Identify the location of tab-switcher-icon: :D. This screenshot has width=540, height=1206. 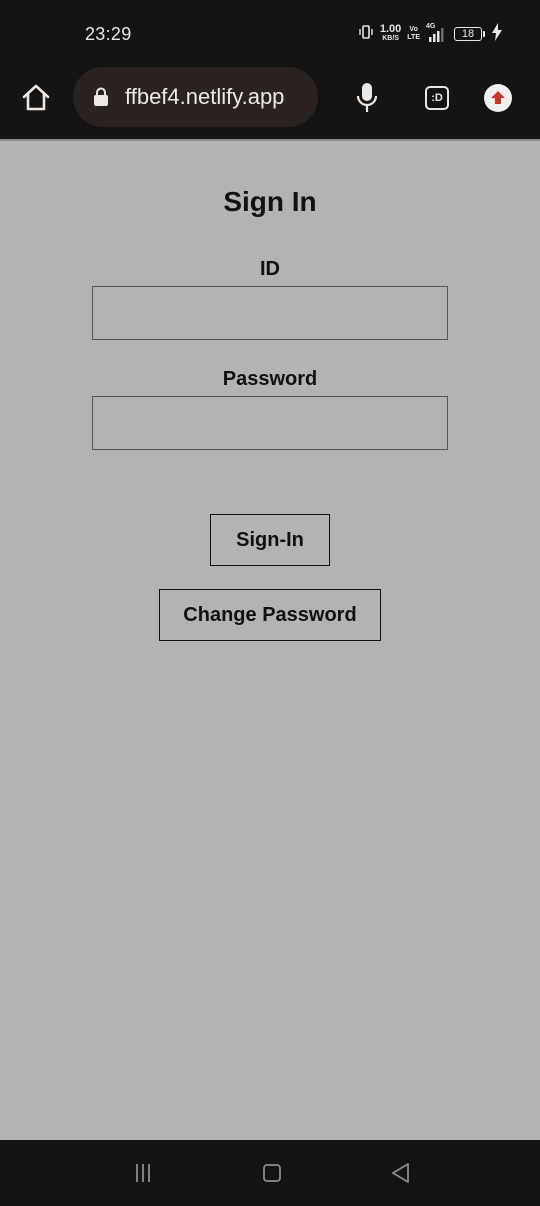
(437, 98).